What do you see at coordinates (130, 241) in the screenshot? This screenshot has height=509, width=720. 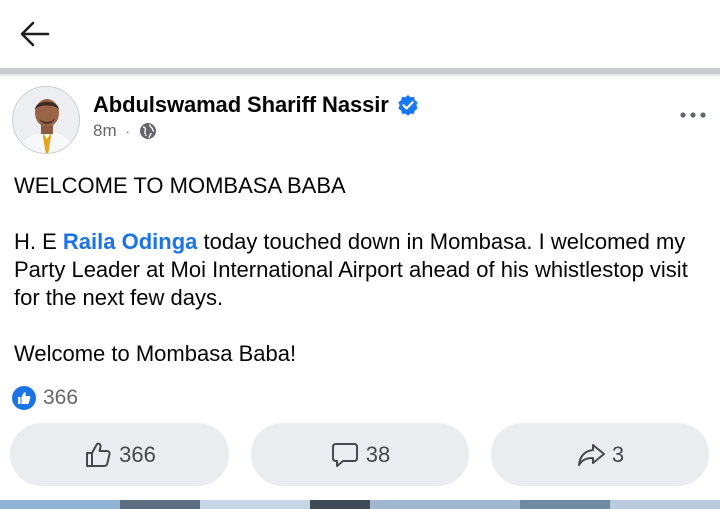 I see `mention-link: Raila Odinga` at bounding box center [130, 241].